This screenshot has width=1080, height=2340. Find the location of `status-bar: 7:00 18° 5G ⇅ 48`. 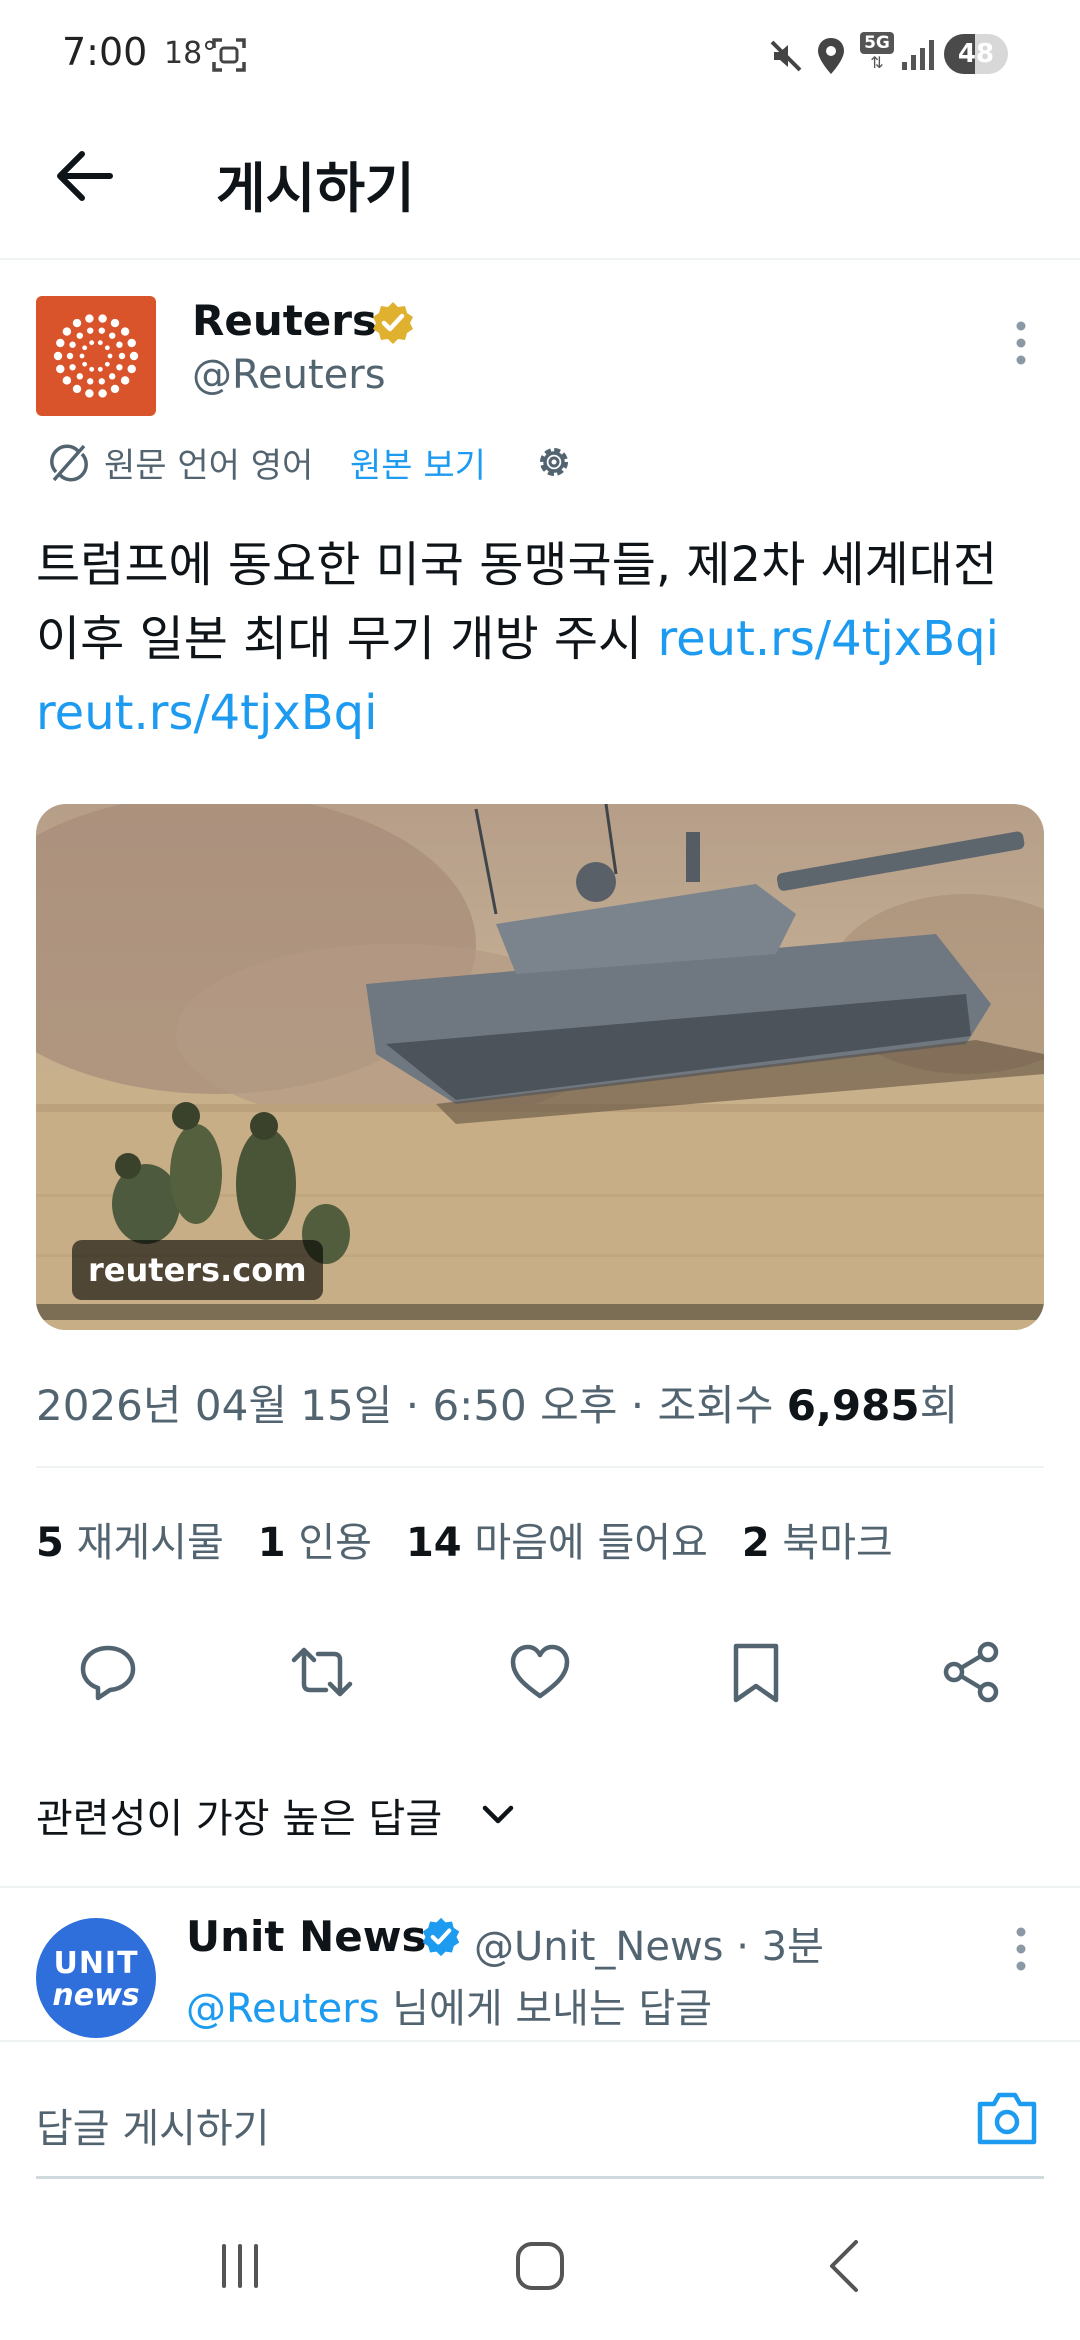

status-bar: 7:00 18° 5G ⇅ 48 is located at coordinates (540, 55).